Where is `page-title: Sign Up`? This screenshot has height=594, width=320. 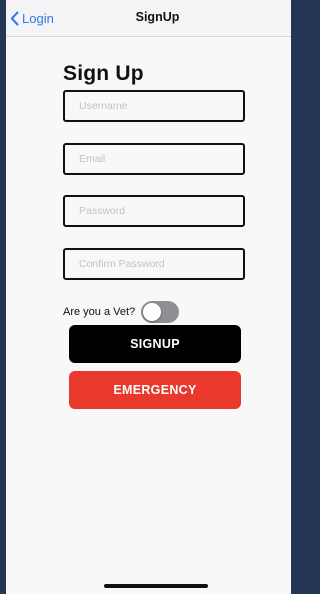
page-title: Sign Up is located at coordinates (103, 73).